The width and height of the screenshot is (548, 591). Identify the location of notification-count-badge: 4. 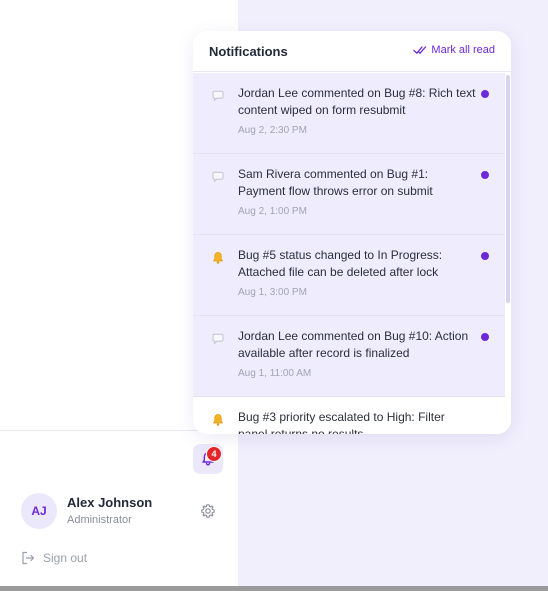
(214, 454).